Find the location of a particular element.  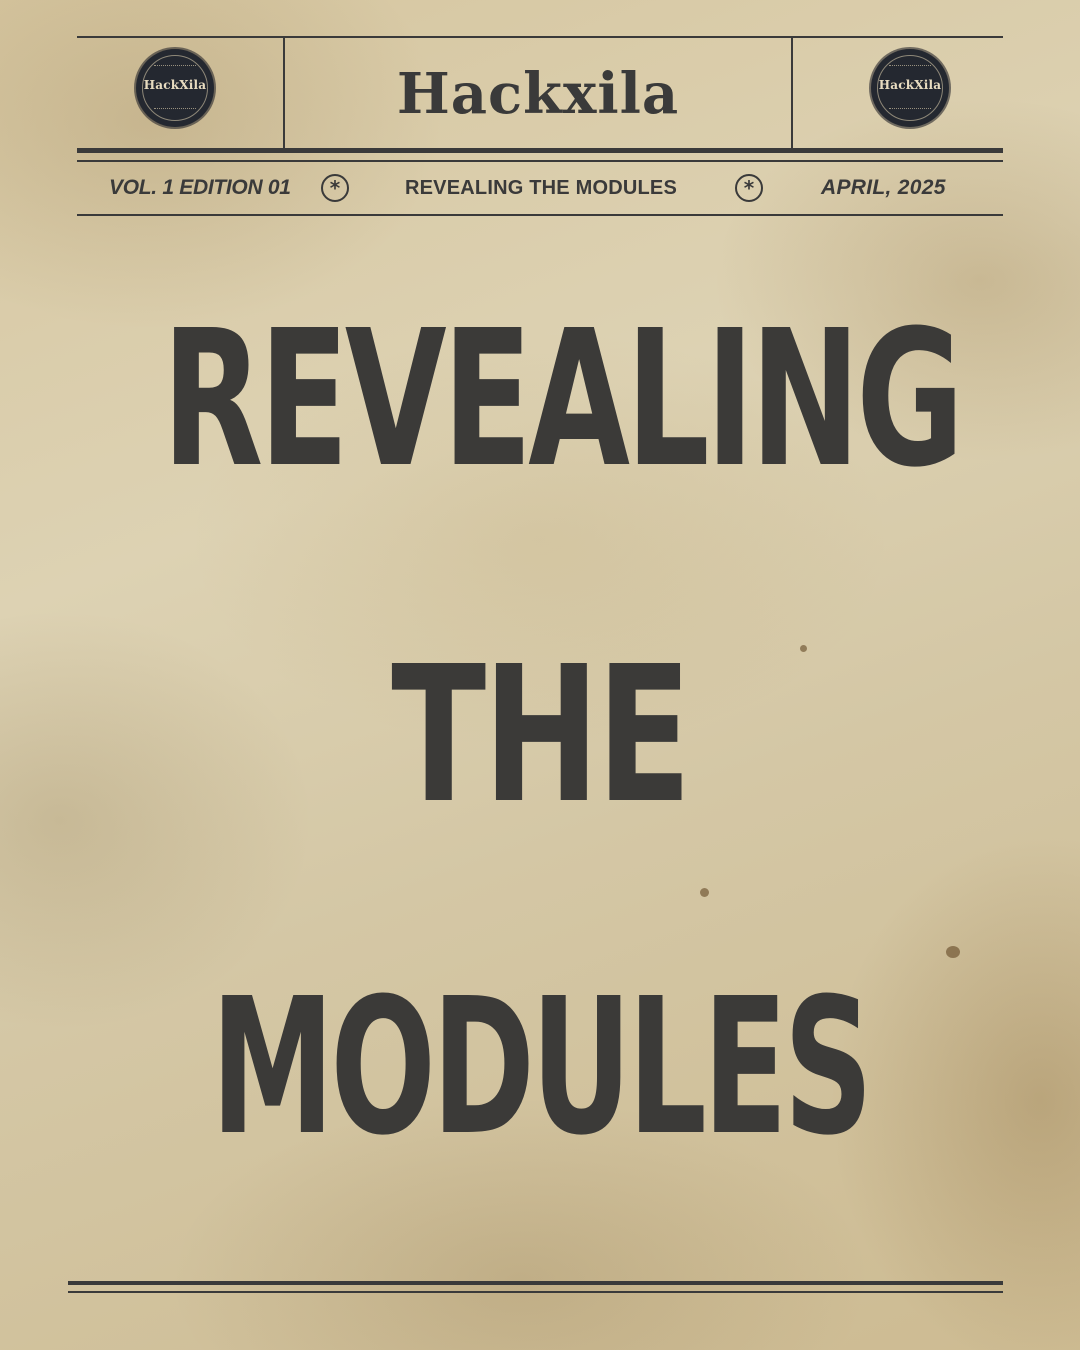

headline-line-2: THE is located at coordinates (541, 735).